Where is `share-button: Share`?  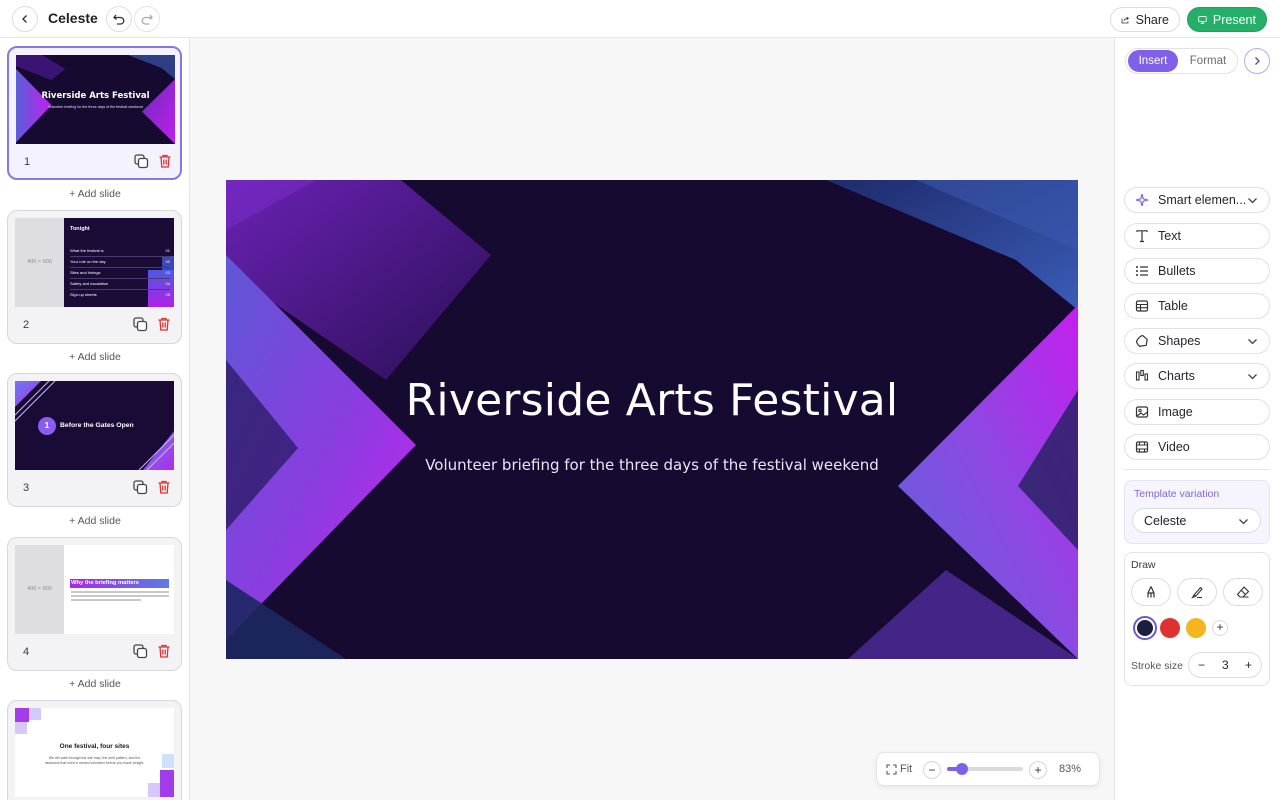 share-button: Share is located at coordinates (1145, 19).